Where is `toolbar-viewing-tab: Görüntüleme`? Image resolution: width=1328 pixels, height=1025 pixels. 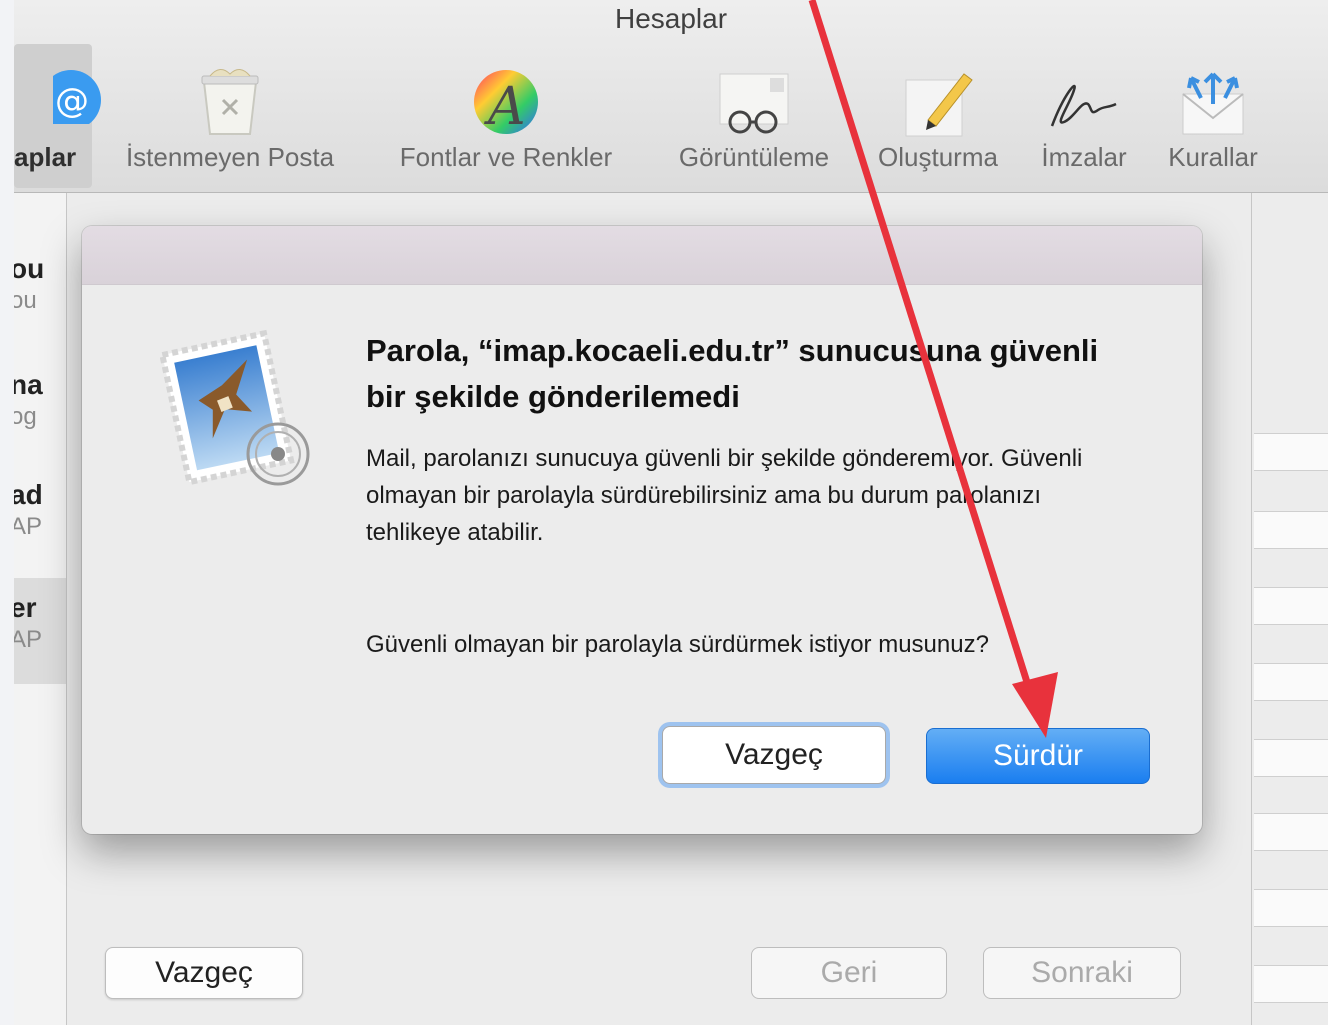 toolbar-viewing-tab: Görüntüleme is located at coordinates (754, 116).